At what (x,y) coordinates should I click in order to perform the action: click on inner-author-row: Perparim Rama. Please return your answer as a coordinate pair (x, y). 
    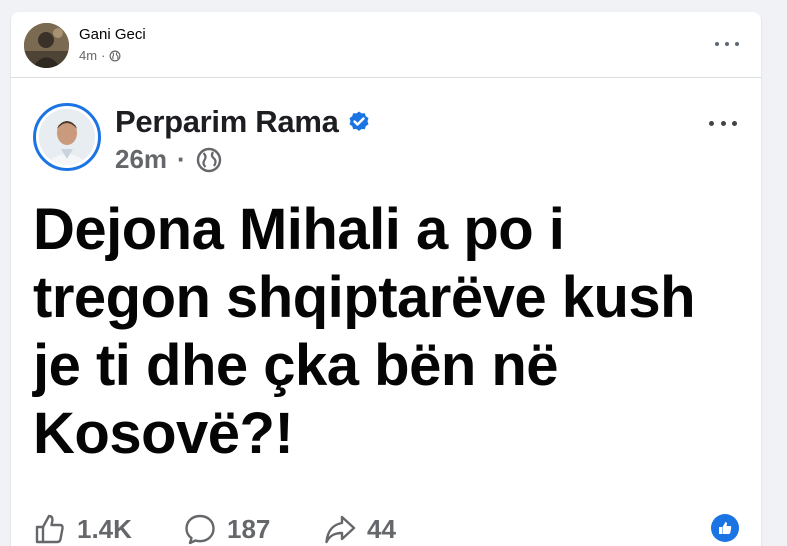
    Looking at the image, I should click on (243, 122).